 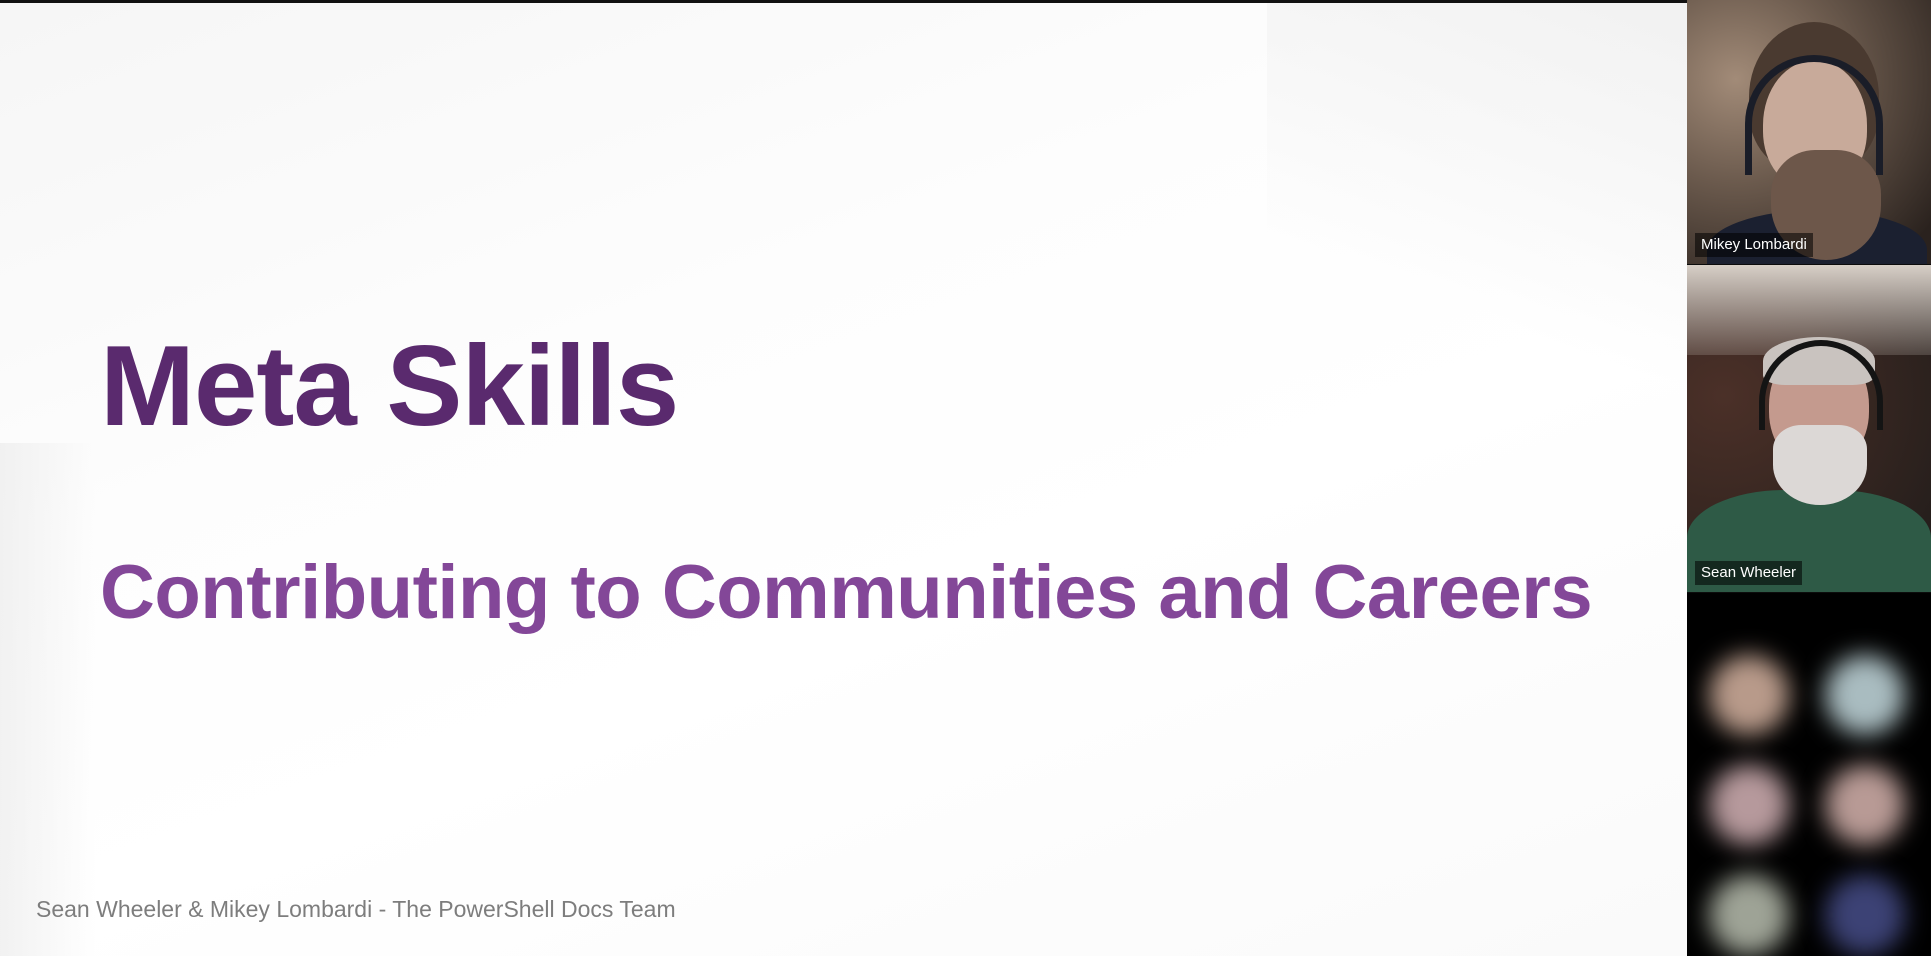 What do you see at coordinates (1820, 465) in the screenshot?
I see `participant-video` at bounding box center [1820, 465].